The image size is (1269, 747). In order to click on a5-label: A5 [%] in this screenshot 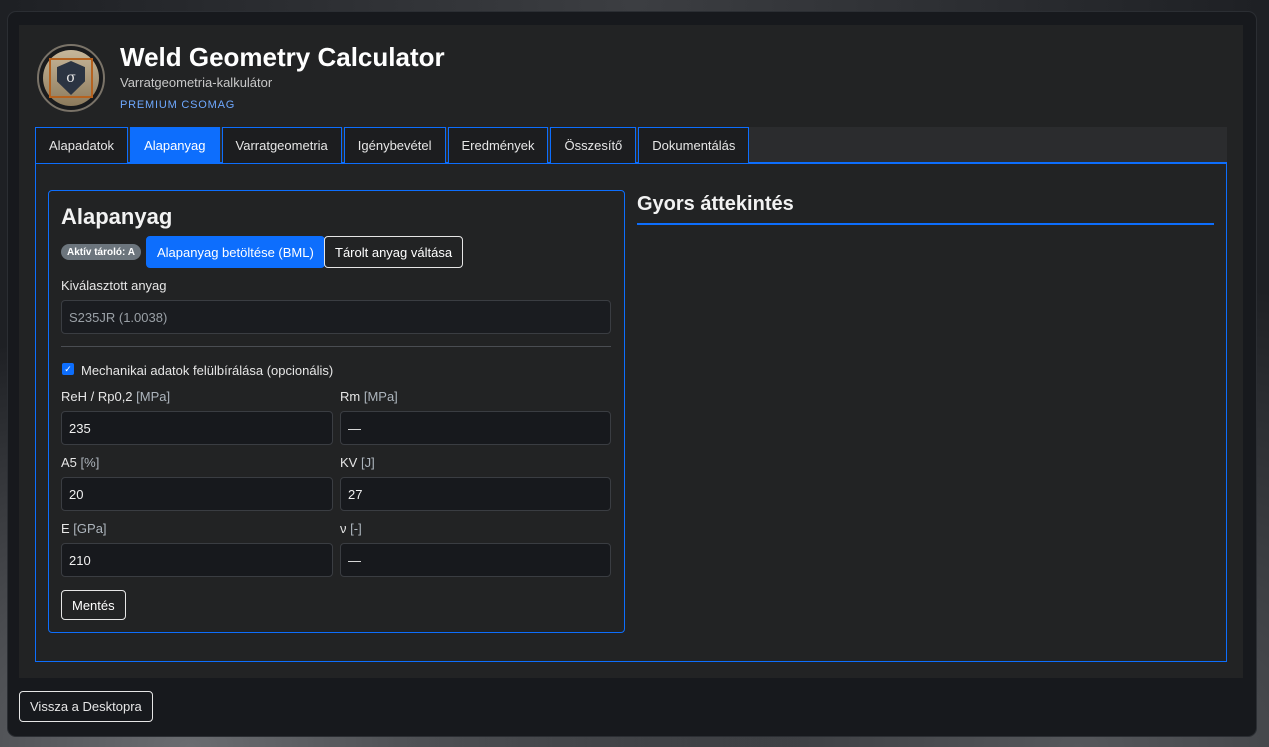, I will do `click(80, 462)`.